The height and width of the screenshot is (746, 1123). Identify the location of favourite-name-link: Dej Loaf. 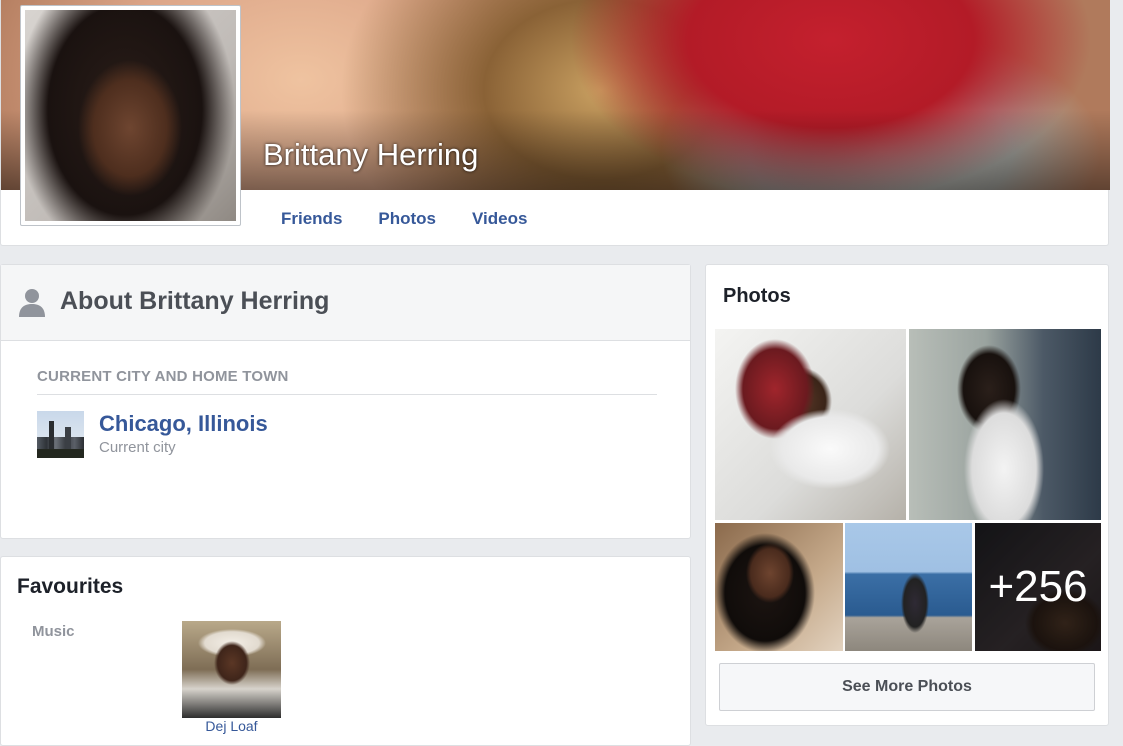
(231, 726).